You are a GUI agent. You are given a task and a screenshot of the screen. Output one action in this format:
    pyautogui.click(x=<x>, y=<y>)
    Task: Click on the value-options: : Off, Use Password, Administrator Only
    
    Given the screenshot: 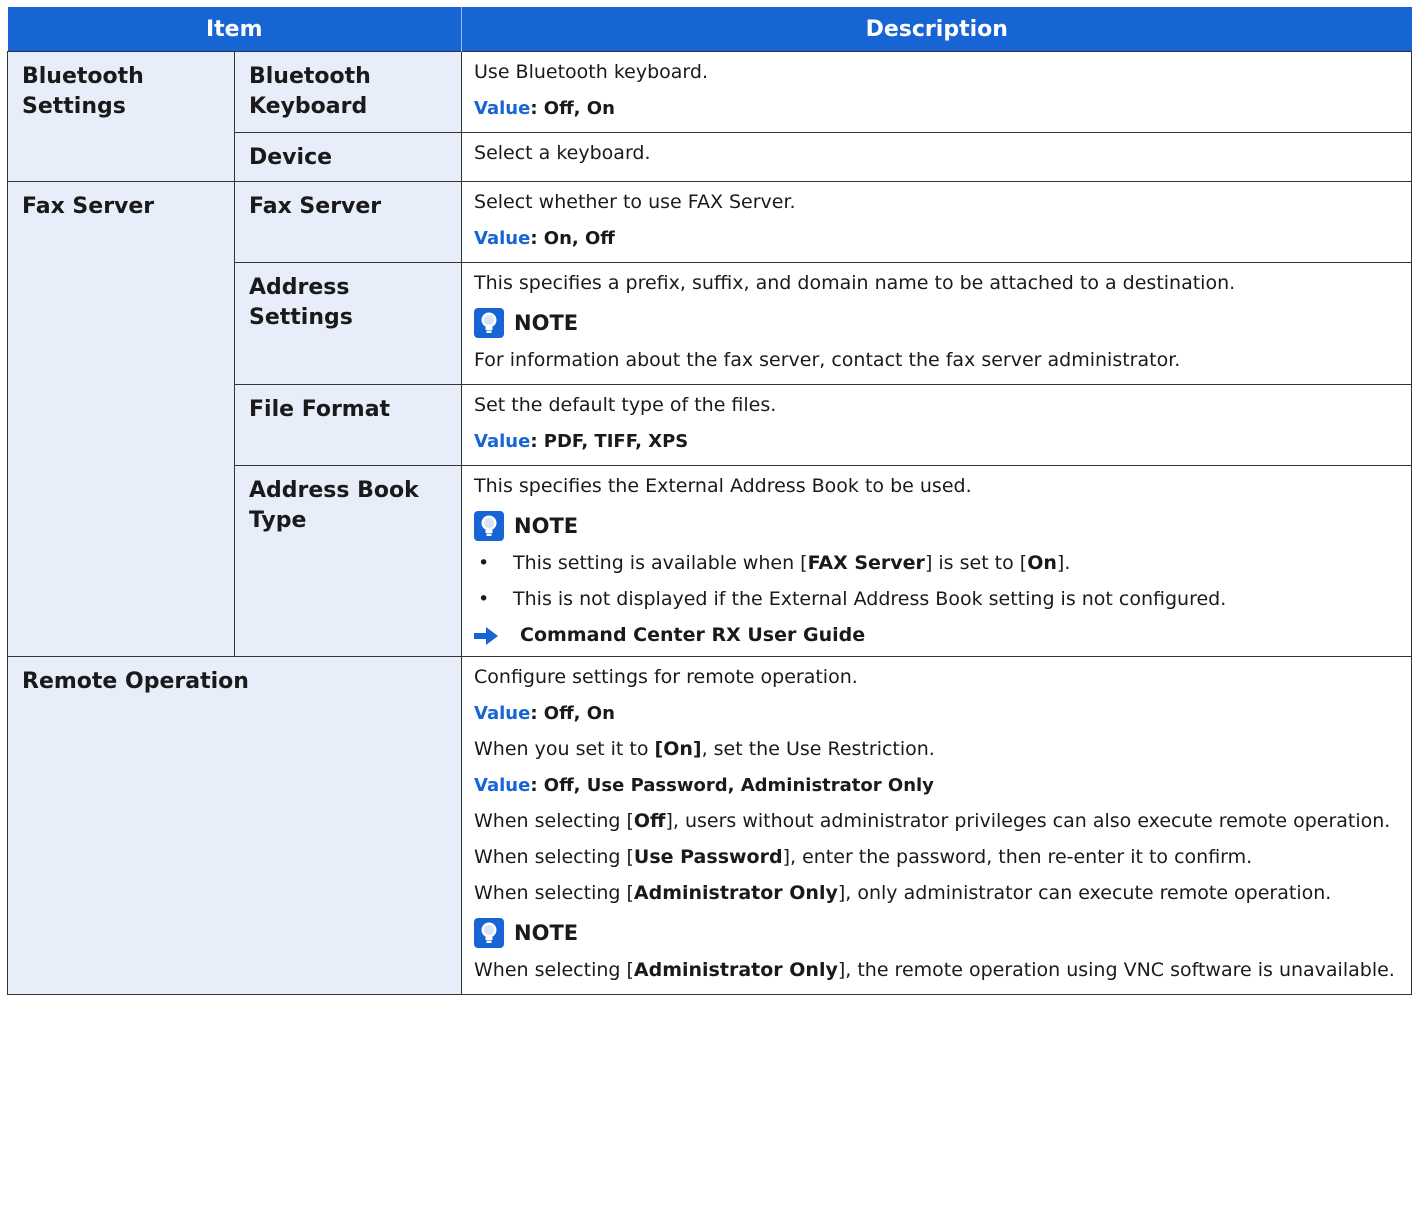 What is the action you would take?
    pyautogui.click(x=732, y=785)
    